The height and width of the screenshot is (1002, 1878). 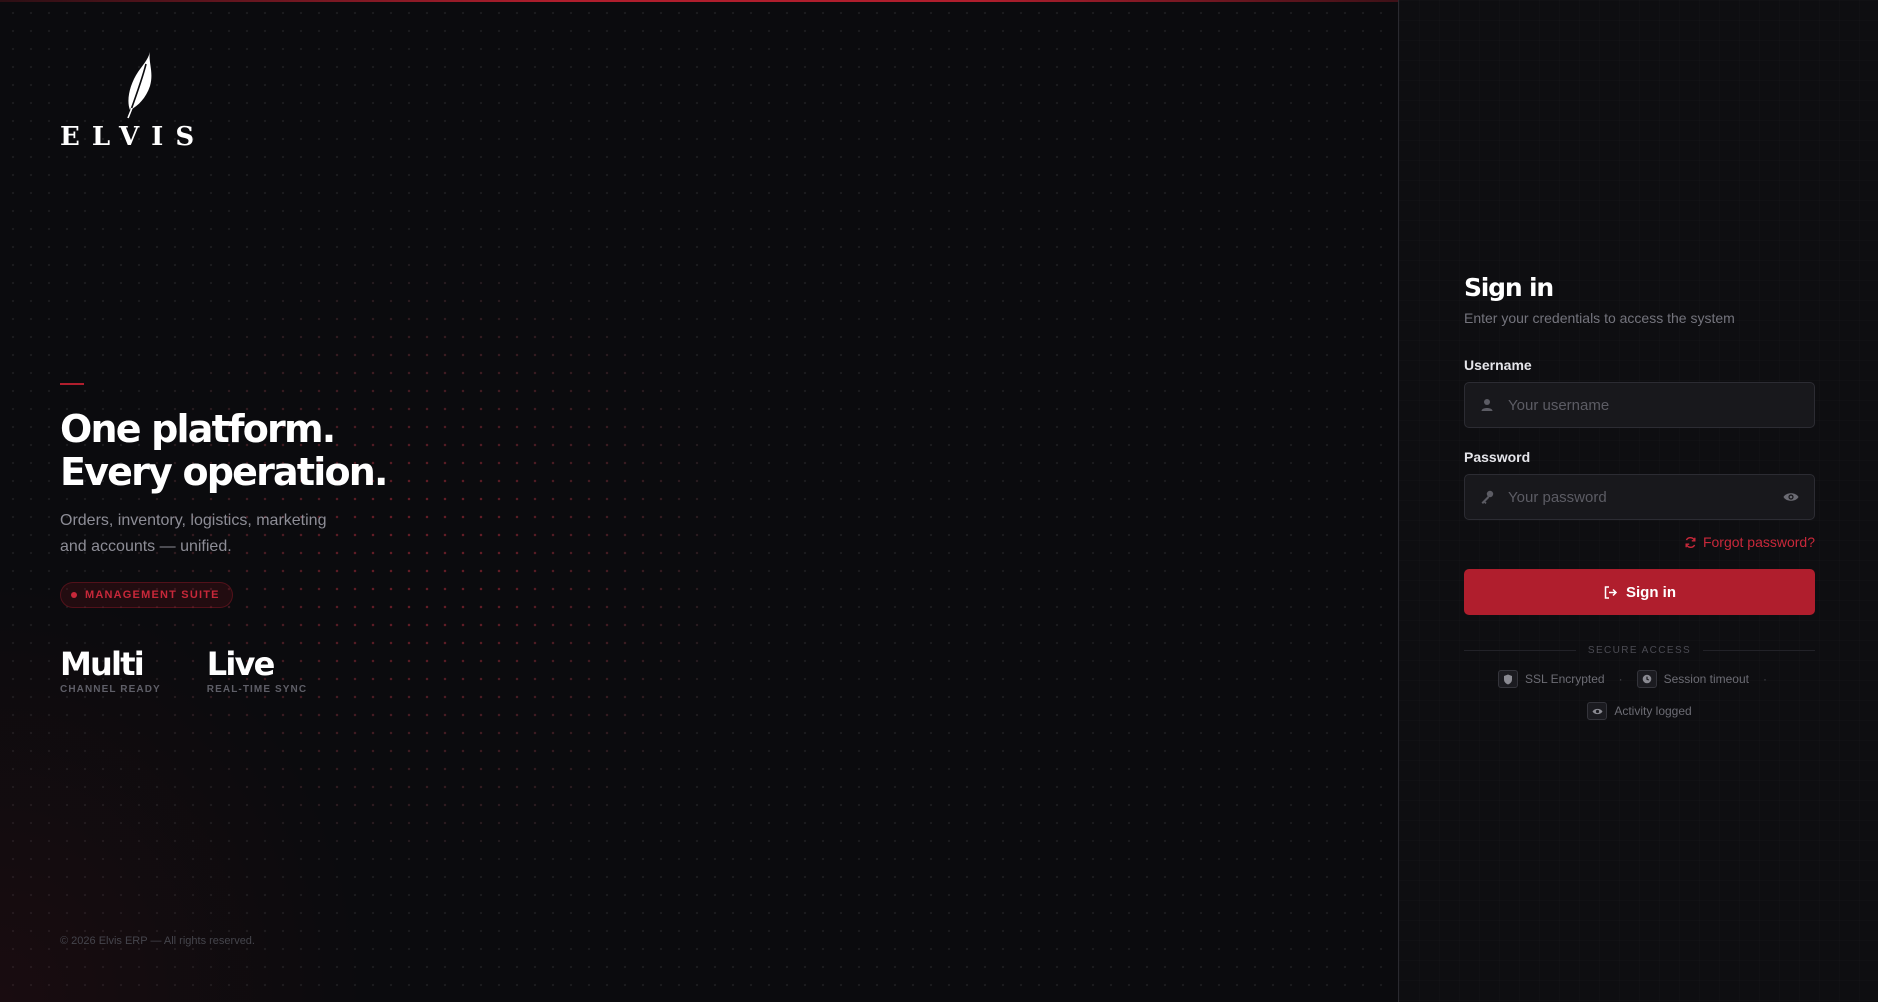 What do you see at coordinates (1706, 679) in the screenshot?
I see `security-item-label: Session timeout` at bounding box center [1706, 679].